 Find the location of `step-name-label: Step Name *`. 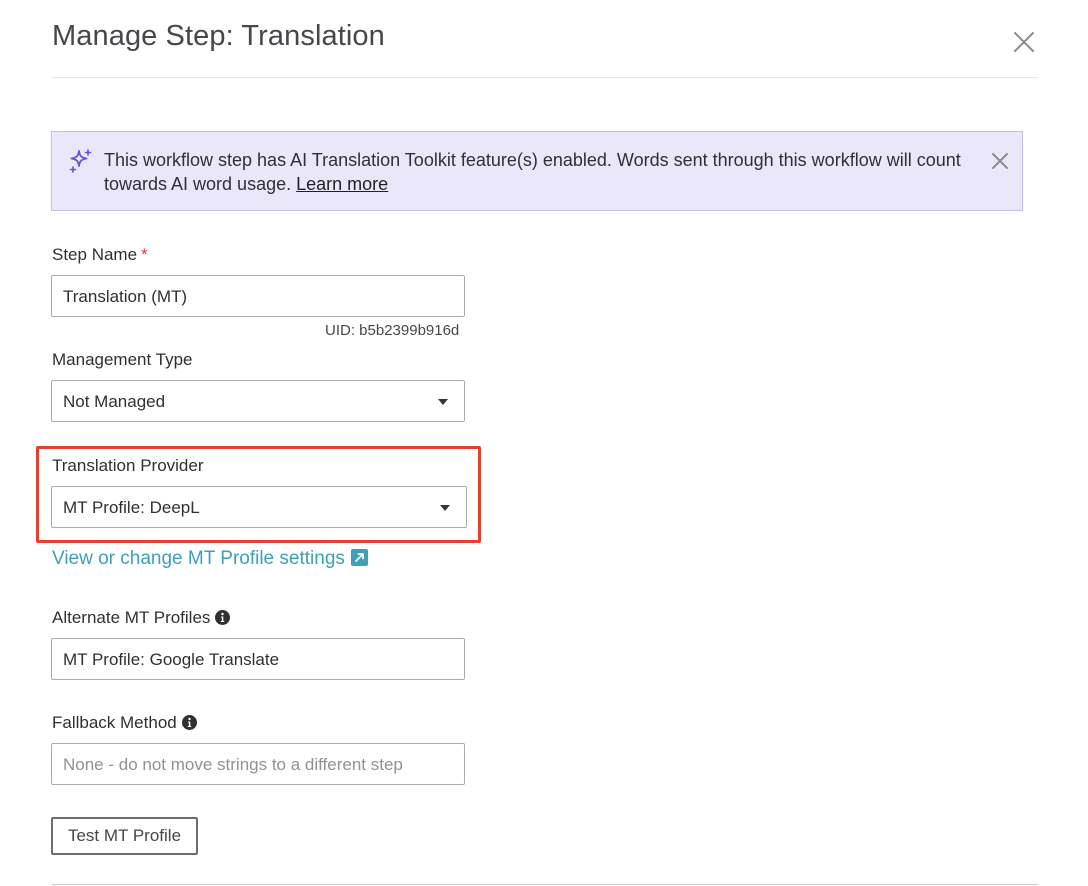

step-name-label: Step Name * is located at coordinates (100, 255).